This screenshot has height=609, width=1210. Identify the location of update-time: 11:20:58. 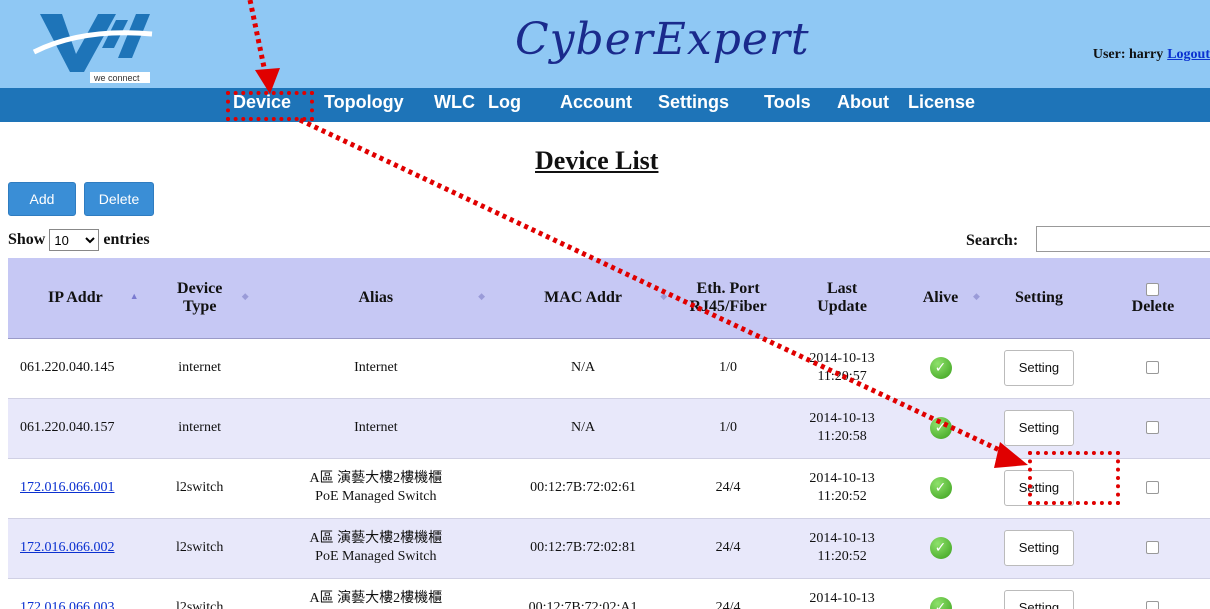
(842, 436).